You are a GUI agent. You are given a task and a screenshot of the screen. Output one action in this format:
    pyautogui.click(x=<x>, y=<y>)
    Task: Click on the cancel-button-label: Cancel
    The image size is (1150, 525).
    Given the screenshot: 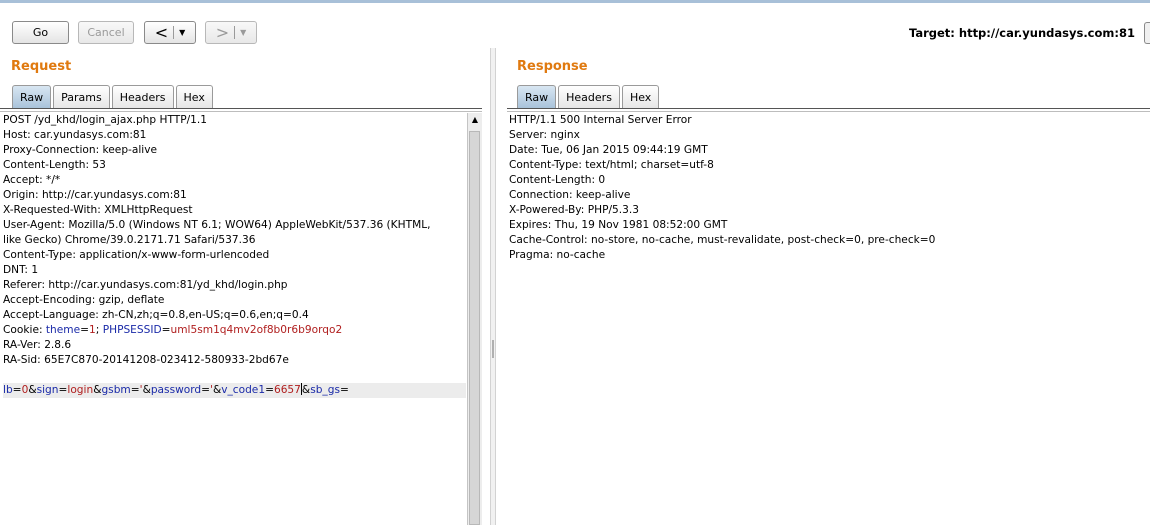 What is the action you would take?
    pyautogui.click(x=106, y=32)
    